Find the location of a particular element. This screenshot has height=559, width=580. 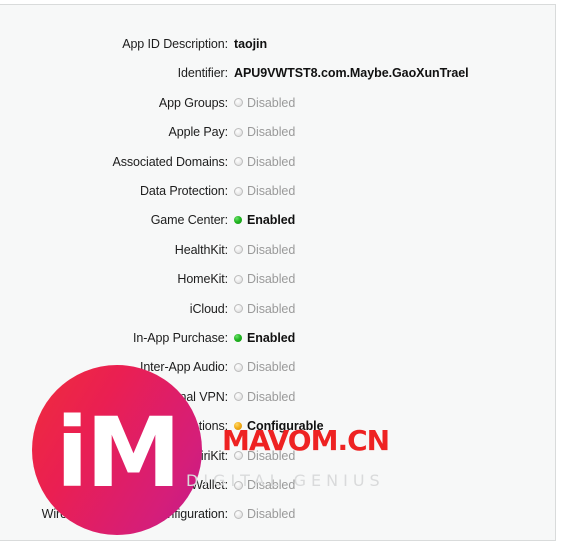

capability-row: Game Center: Enabled is located at coordinates (290, 220).